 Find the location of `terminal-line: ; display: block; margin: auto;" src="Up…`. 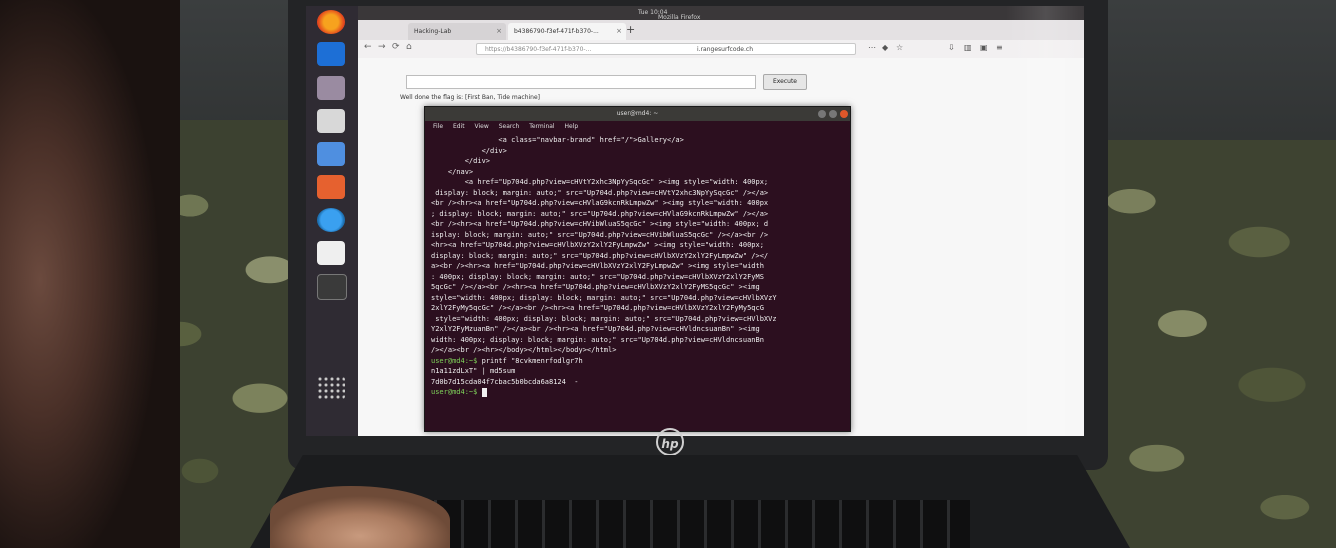

terminal-line: ; display: block; margin: auto;" src="Up… is located at coordinates (600, 213).